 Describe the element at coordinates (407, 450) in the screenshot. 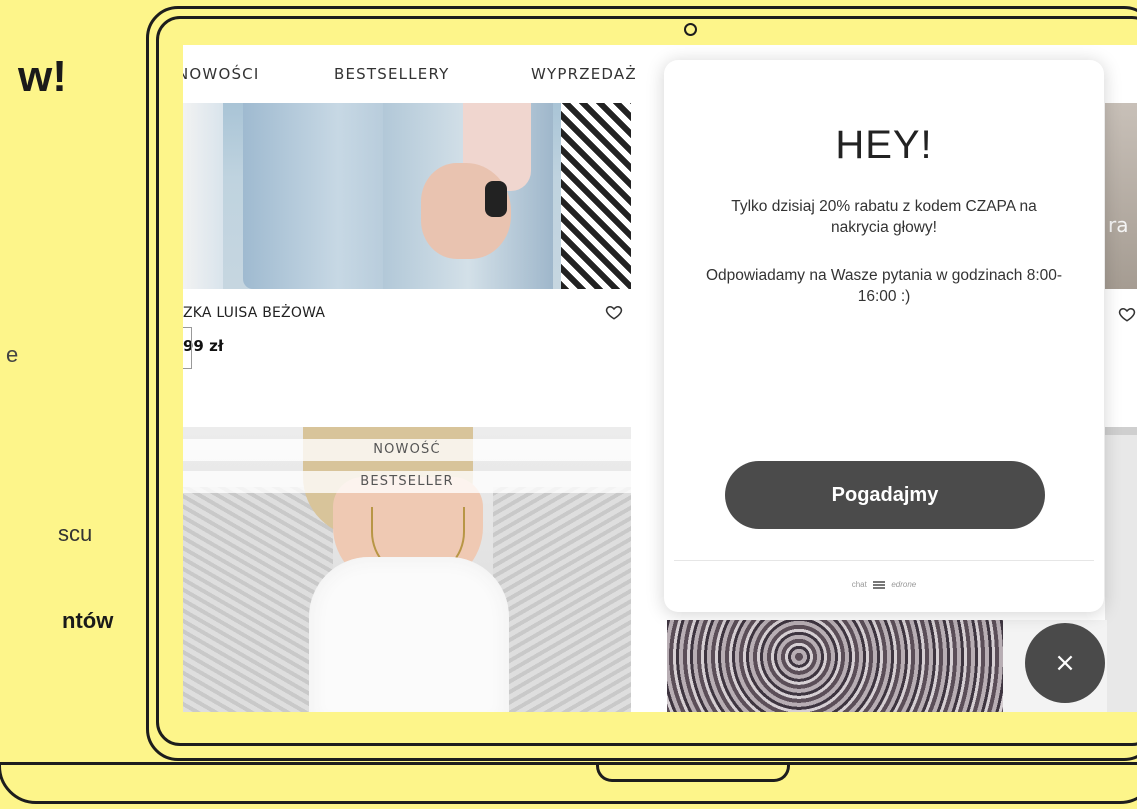

I see `badge-new: NOWOŚĆ` at that location.